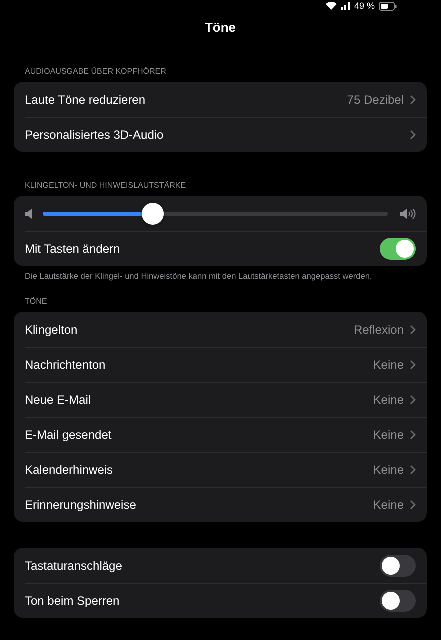 Image resolution: width=441 pixels, height=640 pixels. What do you see at coordinates (69, 469) in the screenshot?
I see `row-label: Kalenderhinweis` at bounding box center [69, 469].